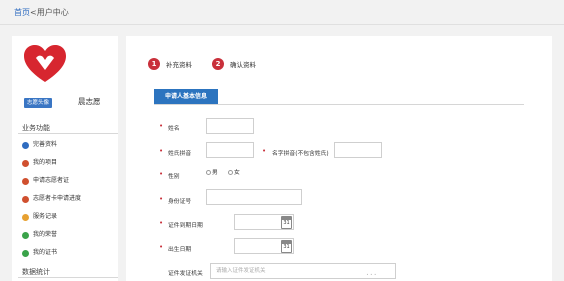  I want to click on name-label: 姓名, so click(174, 129).